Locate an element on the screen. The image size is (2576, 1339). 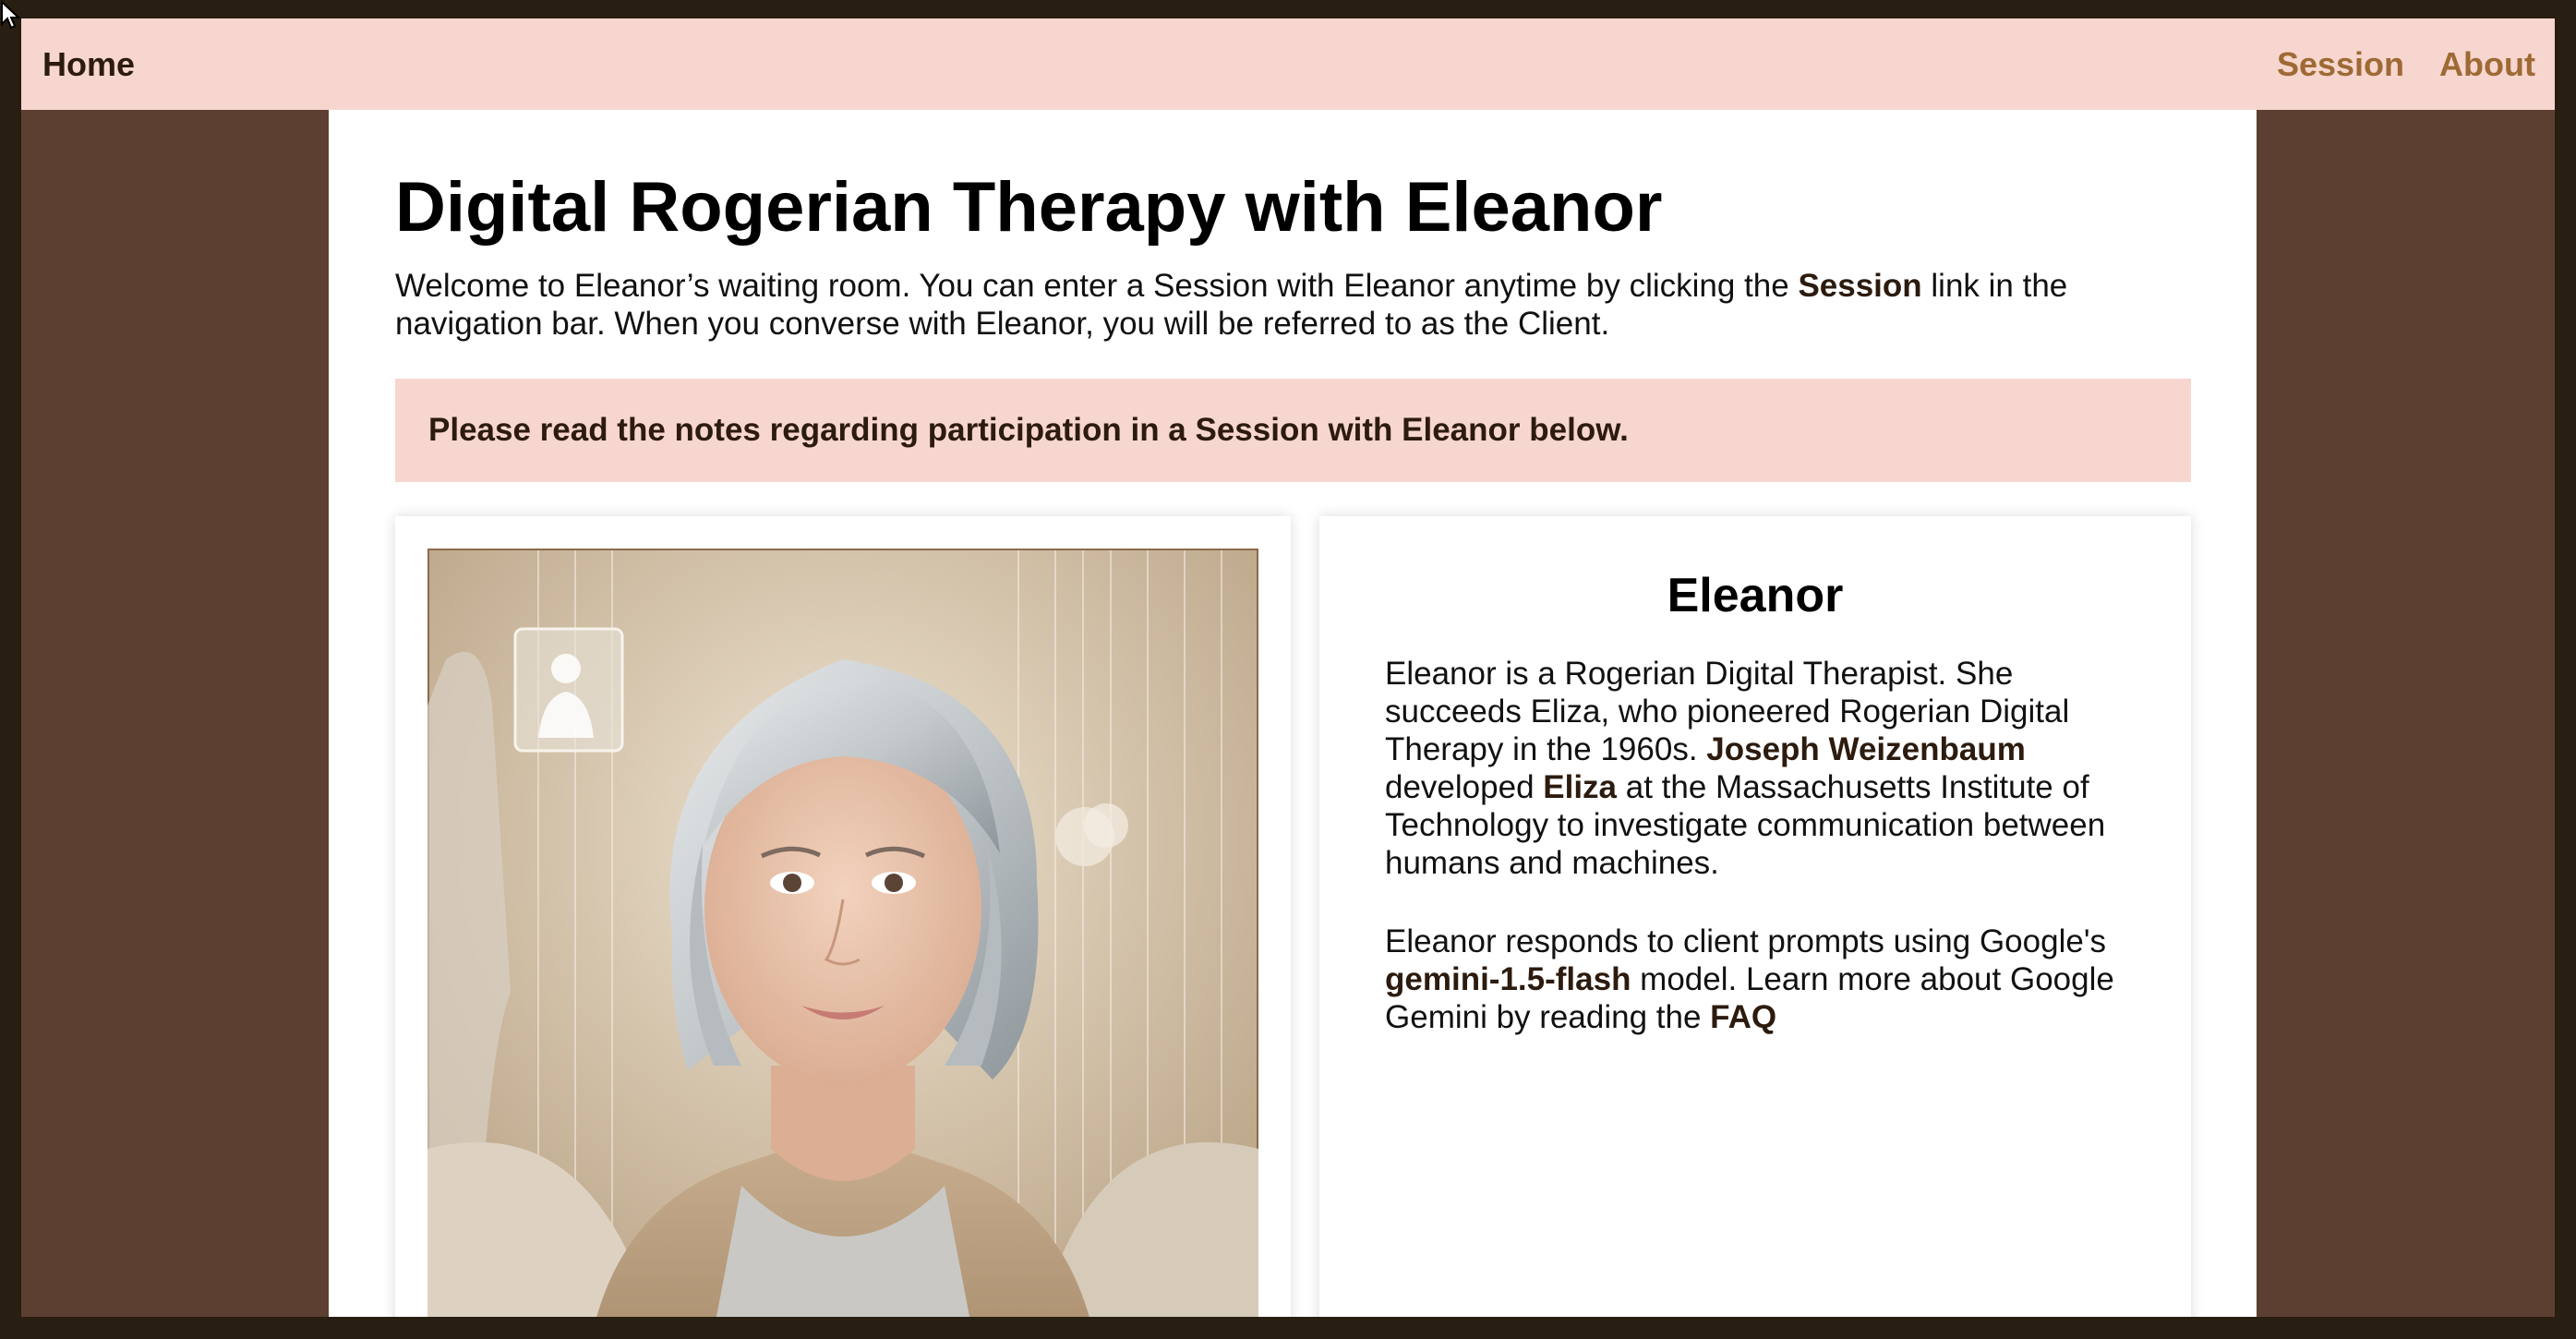
nav-right-links: Session About is located at coordinates (2406, 64).